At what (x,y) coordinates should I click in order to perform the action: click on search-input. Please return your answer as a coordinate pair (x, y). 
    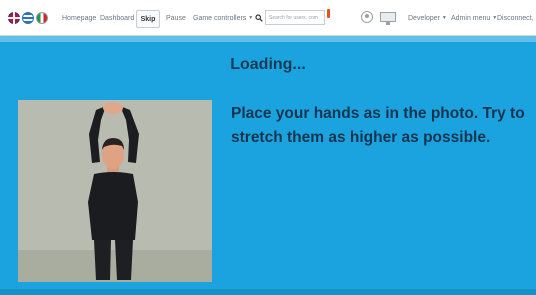
    Looking at the image, I should click on (295, 17).